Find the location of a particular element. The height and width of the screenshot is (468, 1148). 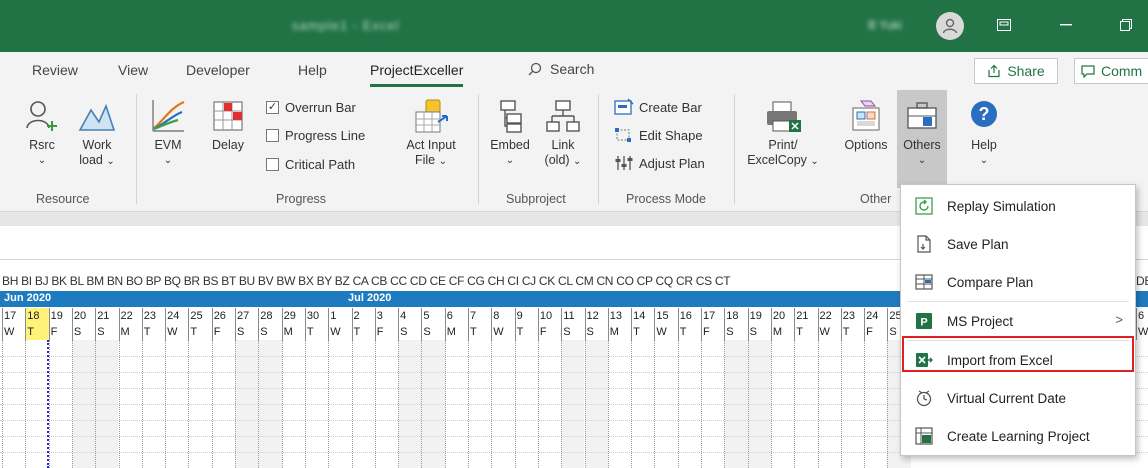

progress-line-label: Progress Line is located at coordinates (325, 135).